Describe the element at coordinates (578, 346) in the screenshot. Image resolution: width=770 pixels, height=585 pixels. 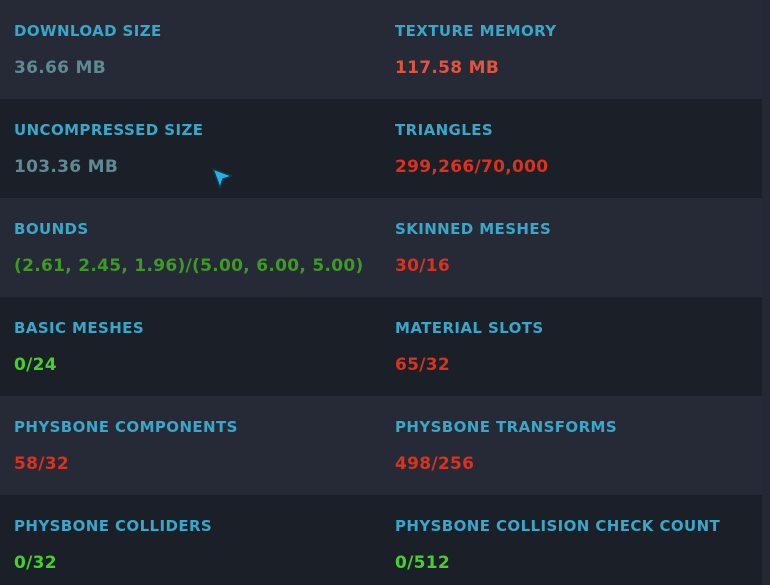
I see `stat-material-slots: MATERIAL SLOTS 65/32` at that location.